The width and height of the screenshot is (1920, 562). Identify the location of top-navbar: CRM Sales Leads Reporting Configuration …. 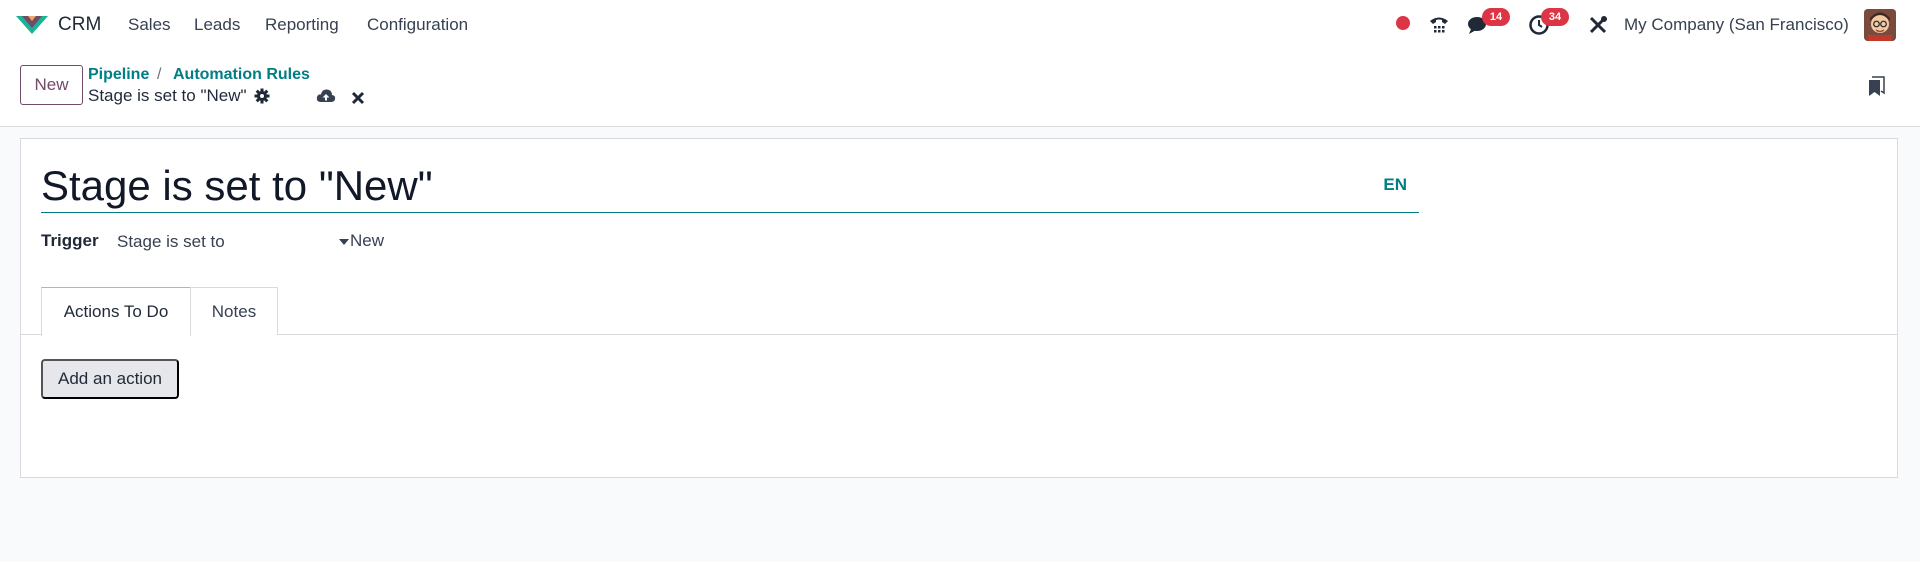
(960, 26).